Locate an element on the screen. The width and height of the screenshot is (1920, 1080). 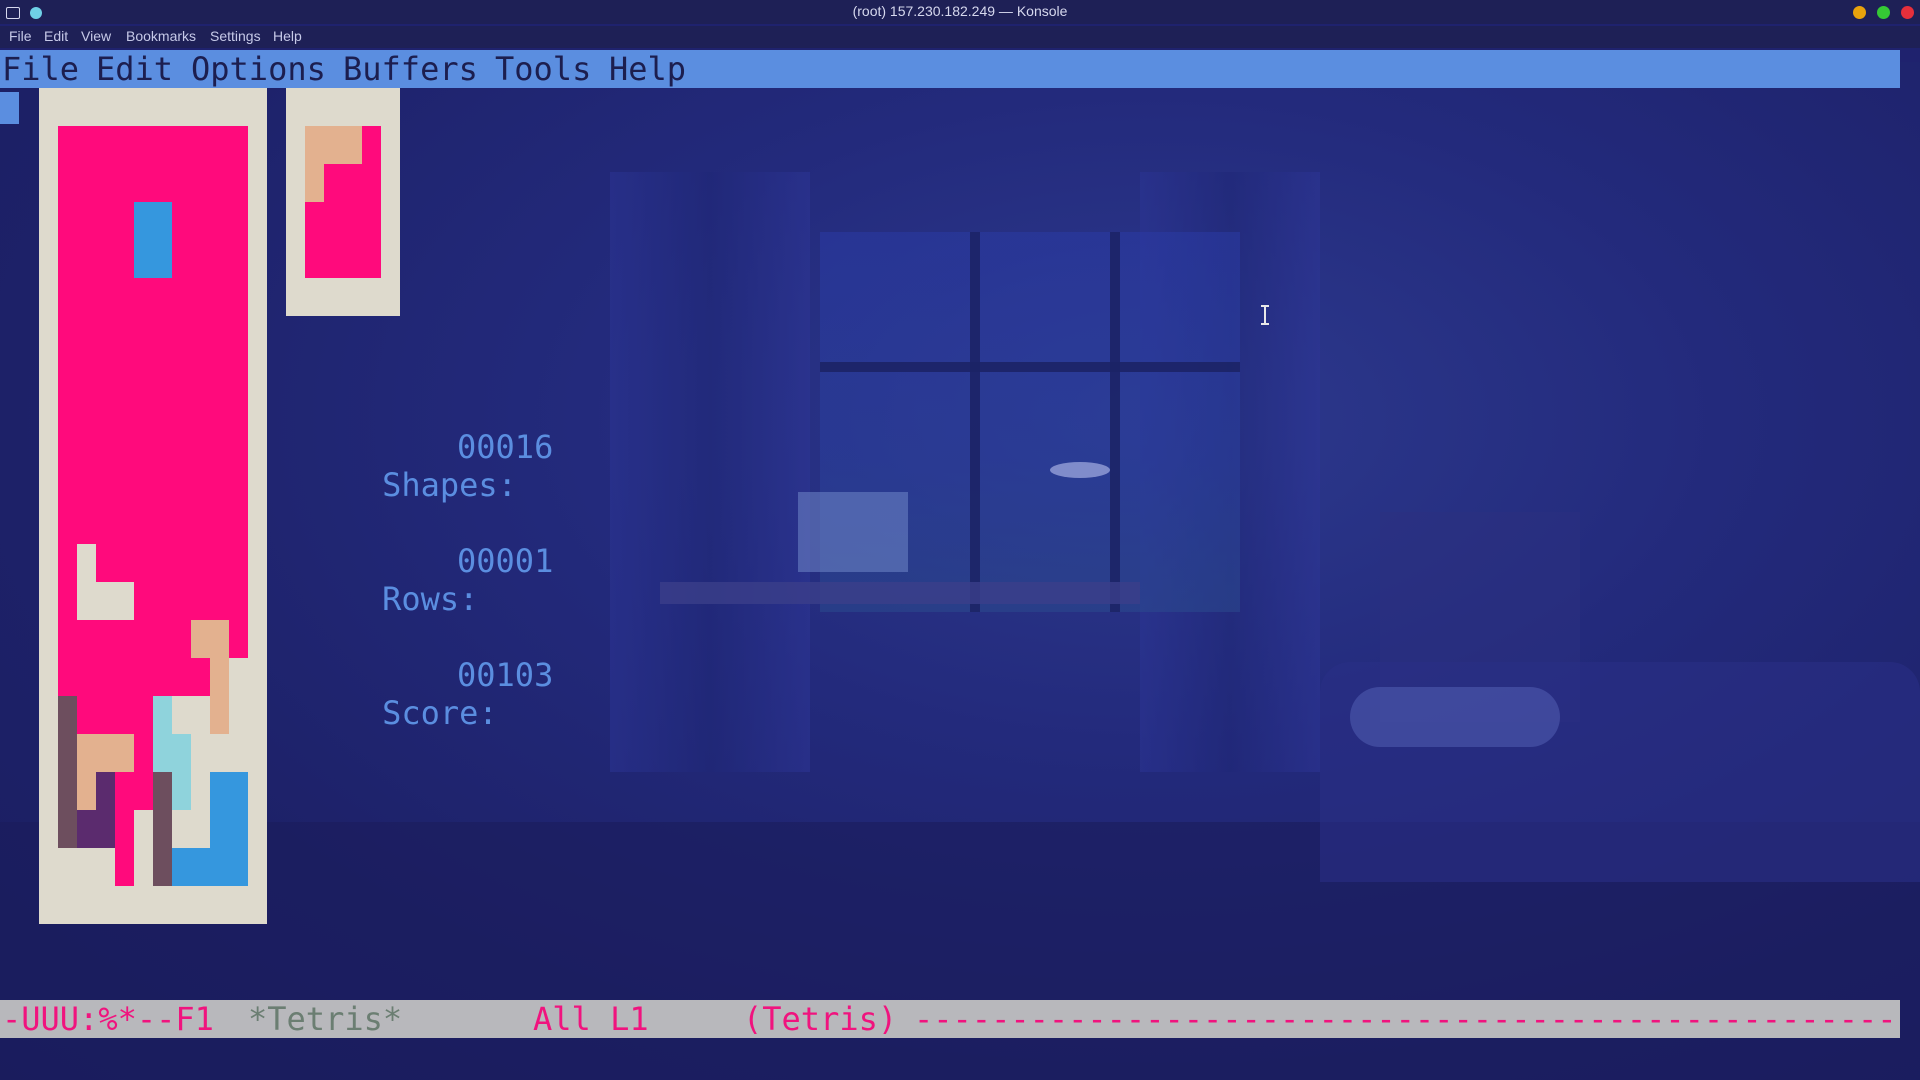
curtain-left is located at coordinates (710, 472).